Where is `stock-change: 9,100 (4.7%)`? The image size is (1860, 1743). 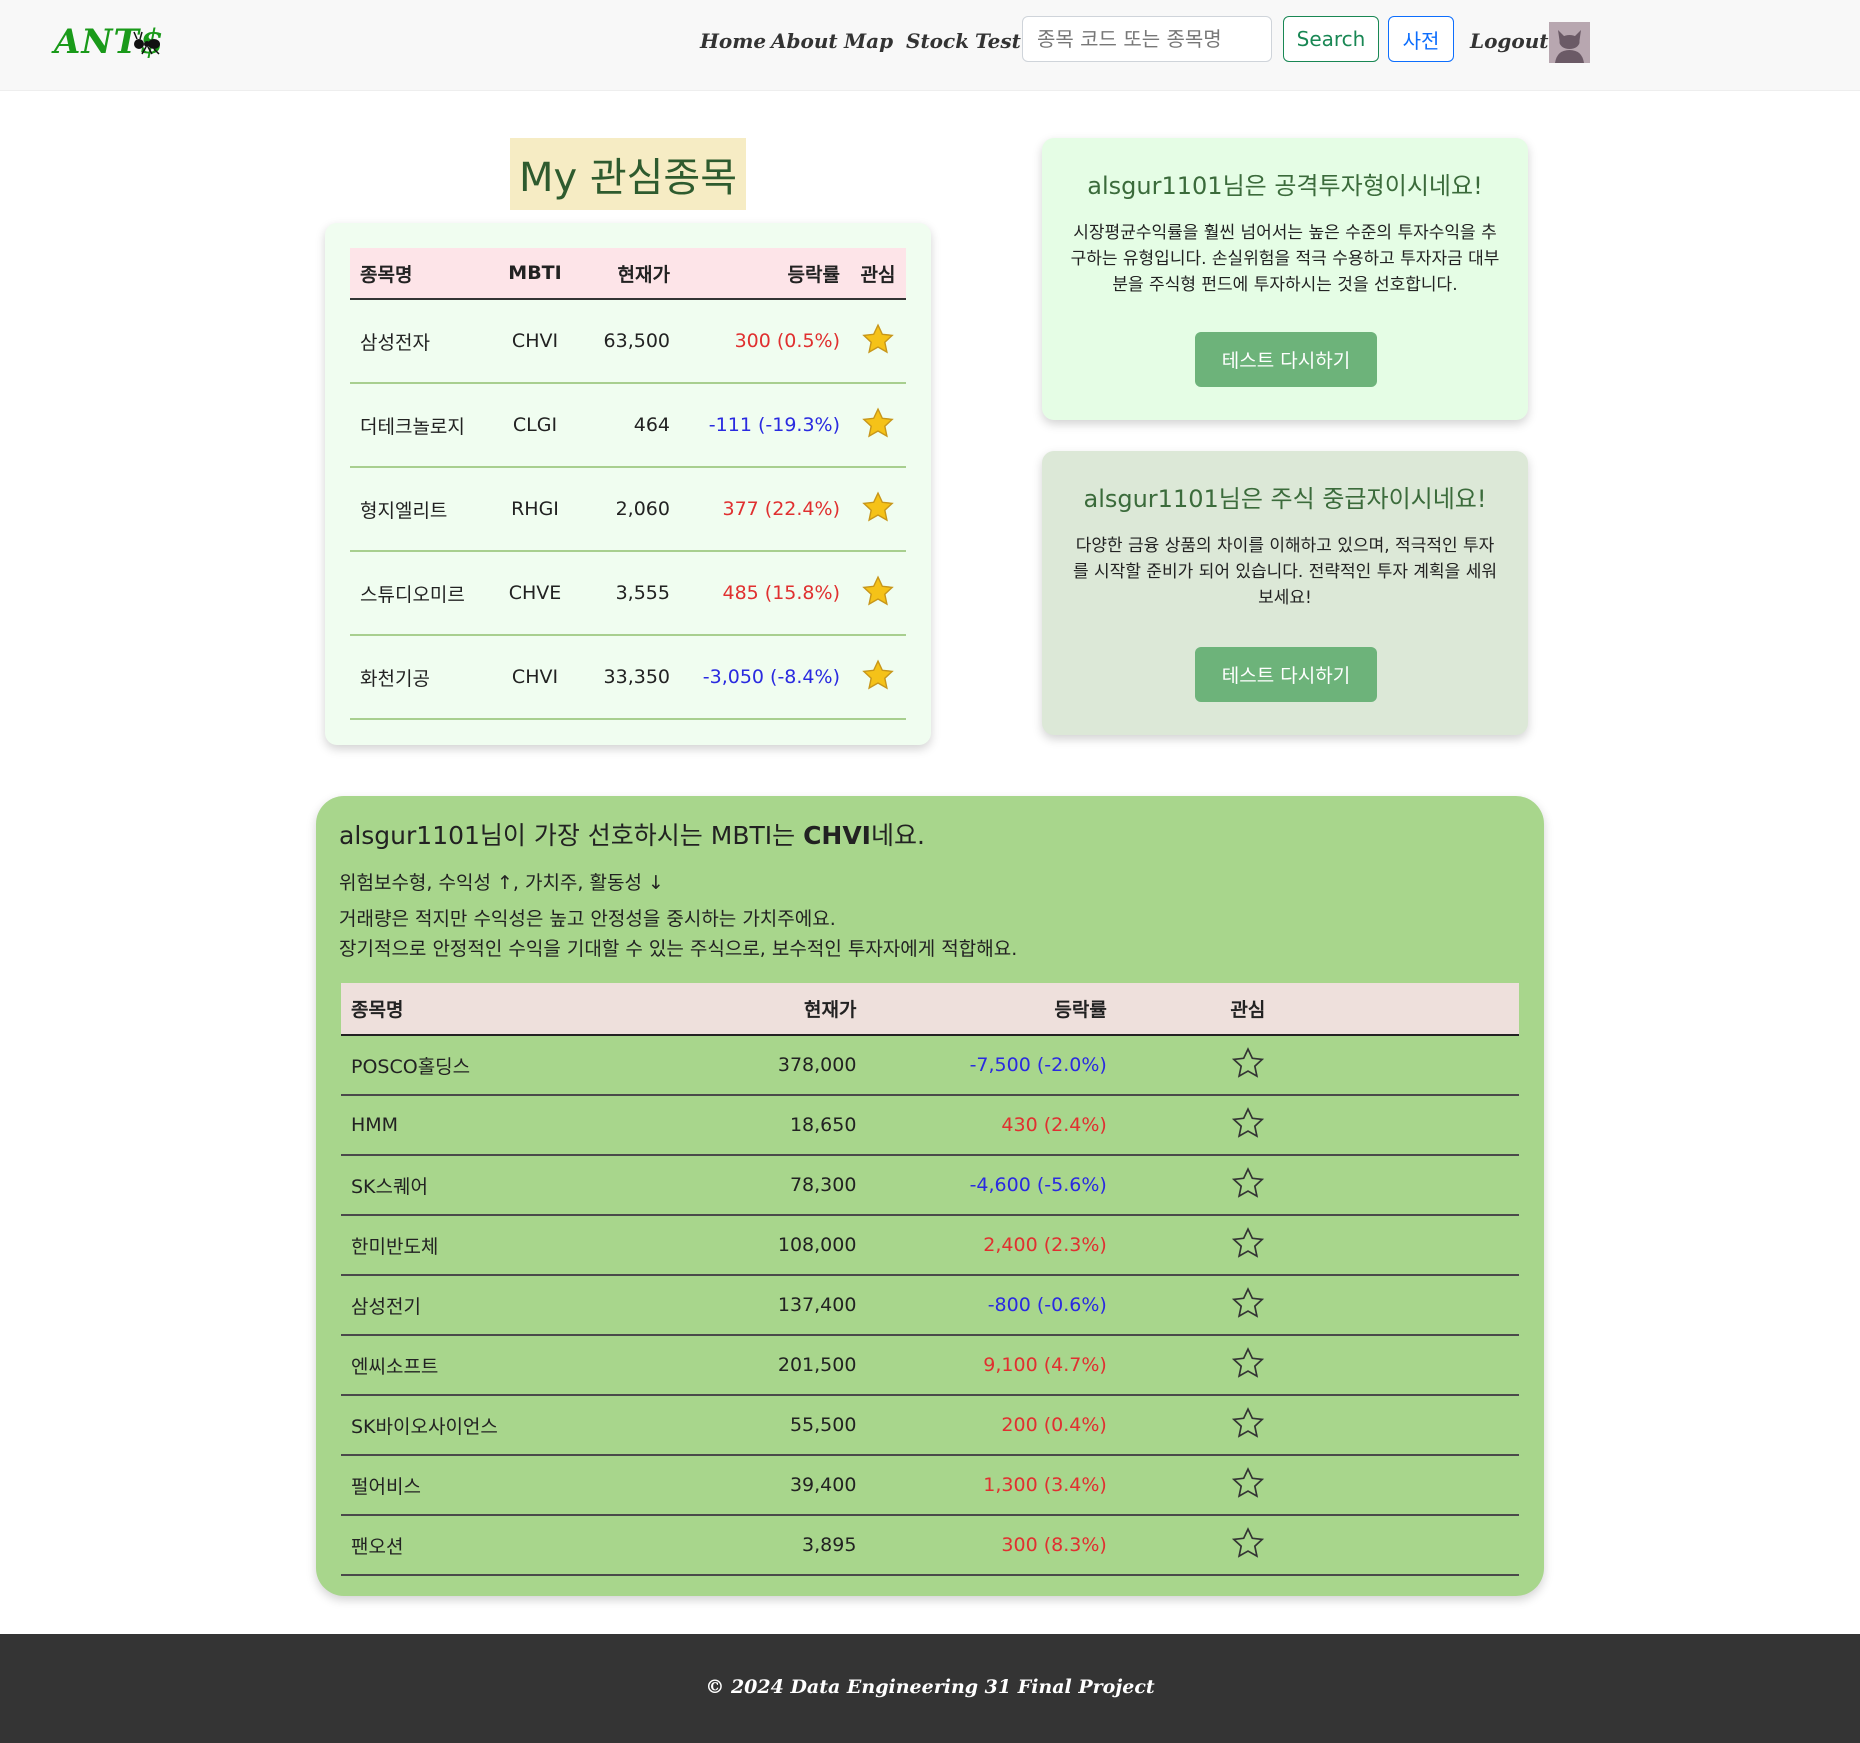
stock-change: 9,100 (4.7%) is located at coordinates (991, 1365).